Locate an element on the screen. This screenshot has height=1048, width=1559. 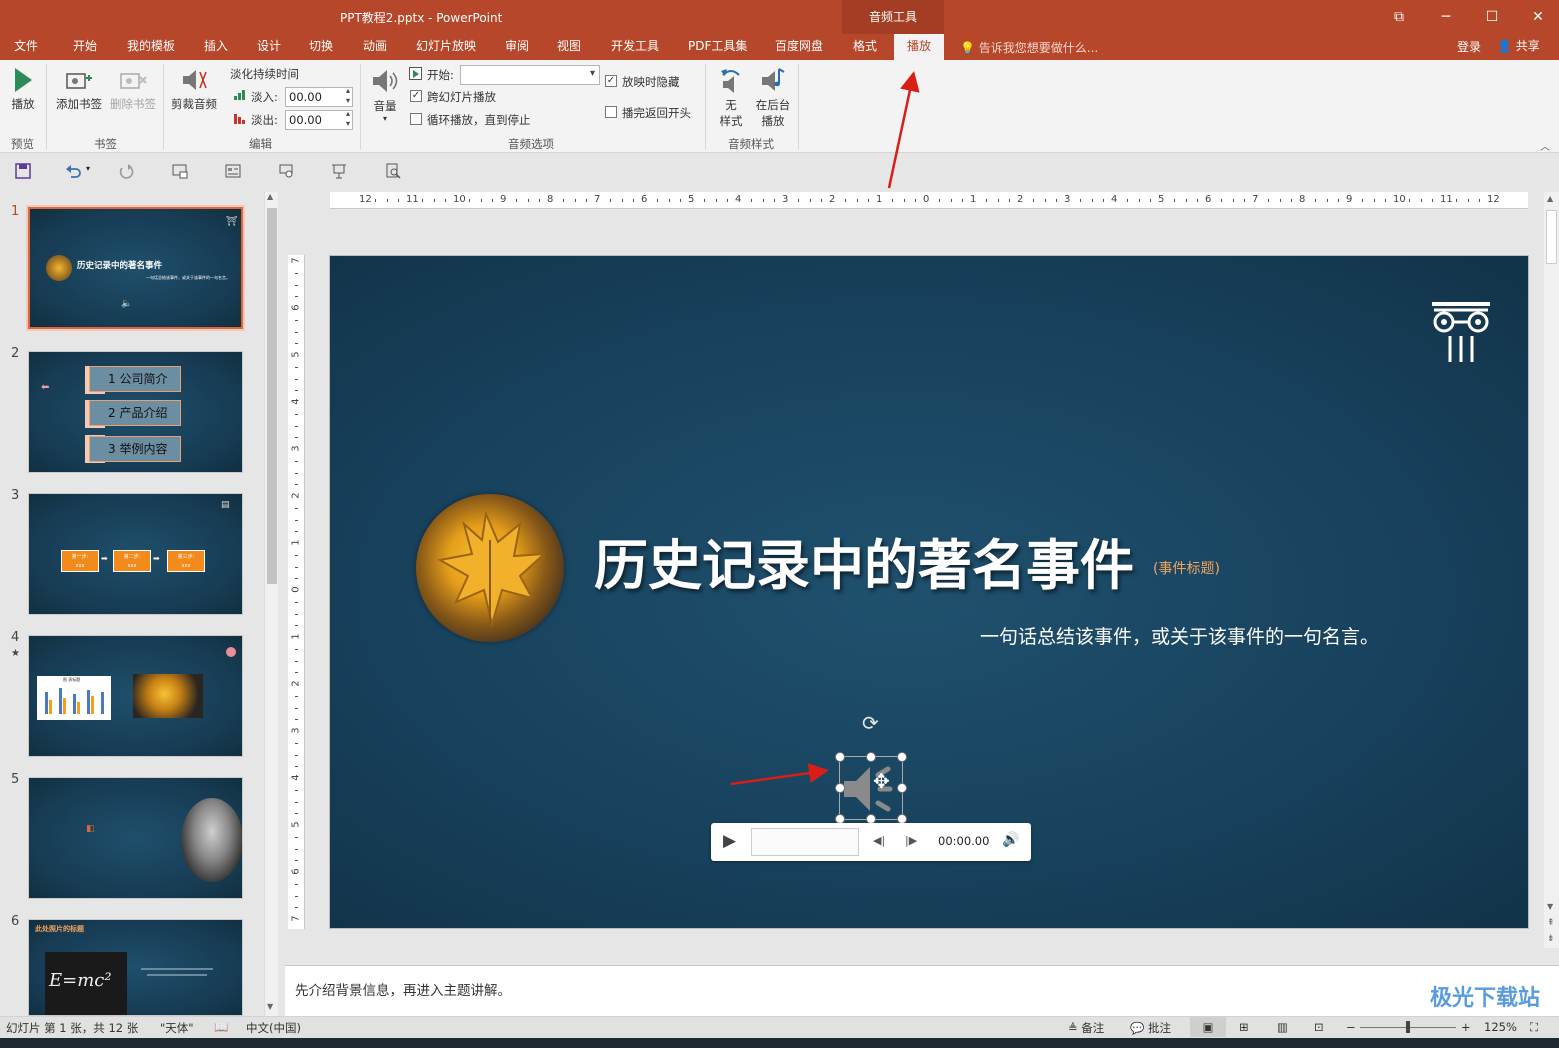
leaf-circle-image is located at coordinates (490, 568).